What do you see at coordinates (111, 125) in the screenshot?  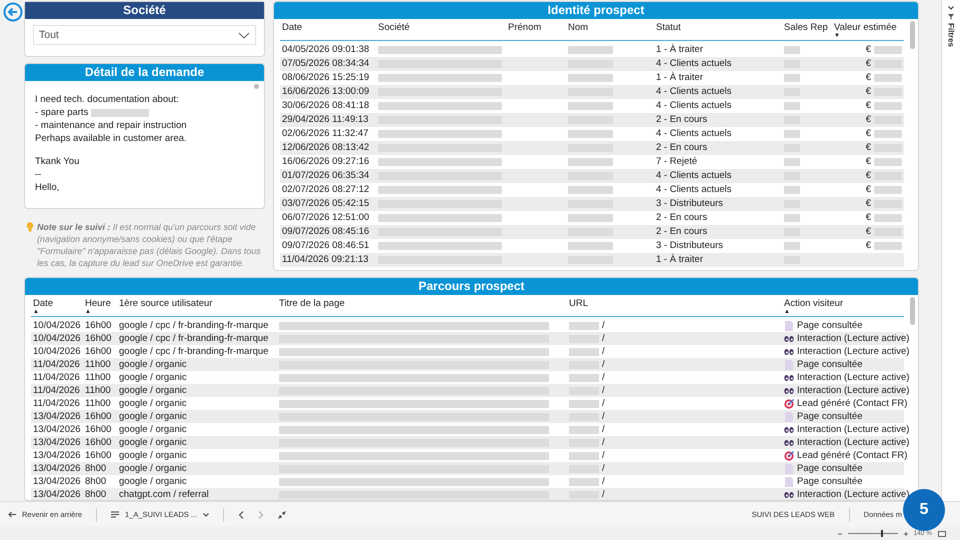 I see `request-text-line: - maintenance and repair instruction` at bounding box center [111, 125].